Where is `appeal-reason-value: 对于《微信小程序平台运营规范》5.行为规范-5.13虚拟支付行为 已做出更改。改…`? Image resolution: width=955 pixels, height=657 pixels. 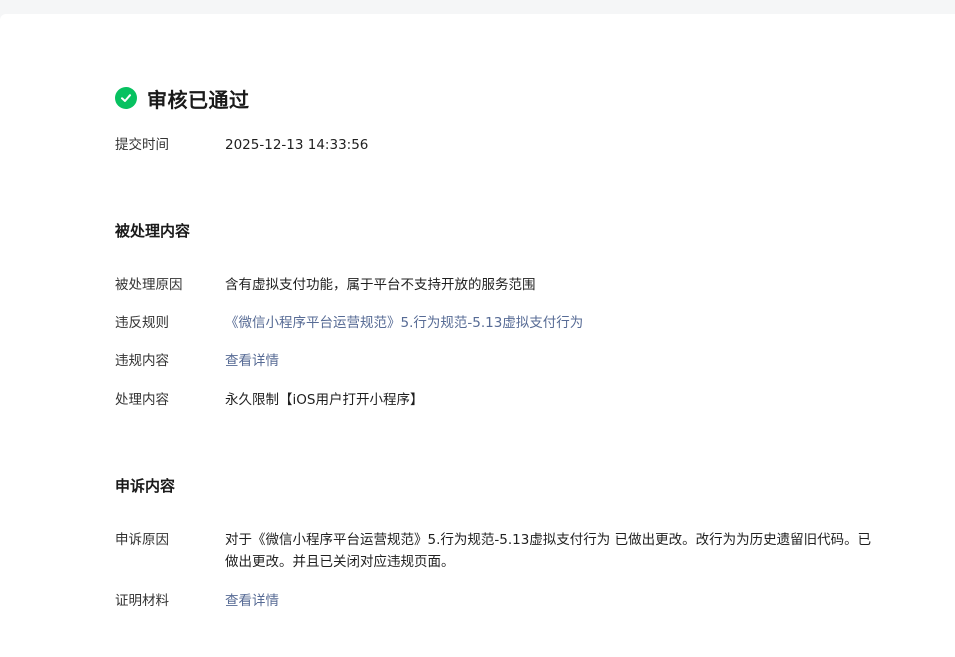
appeal-reason-value: 对于《微信小程序平台运营规范》5.行为规范-5.13虚拟支付行为 已做出更改。改… is located at coordinates (548, 551).